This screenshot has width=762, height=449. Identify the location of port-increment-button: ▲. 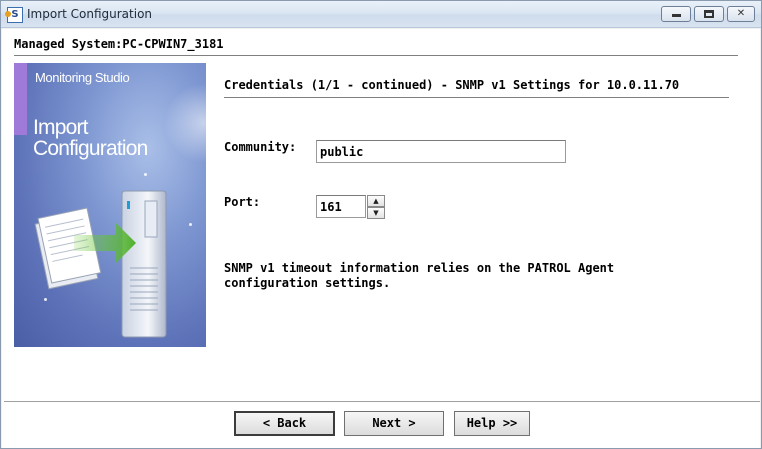
(376, 201).